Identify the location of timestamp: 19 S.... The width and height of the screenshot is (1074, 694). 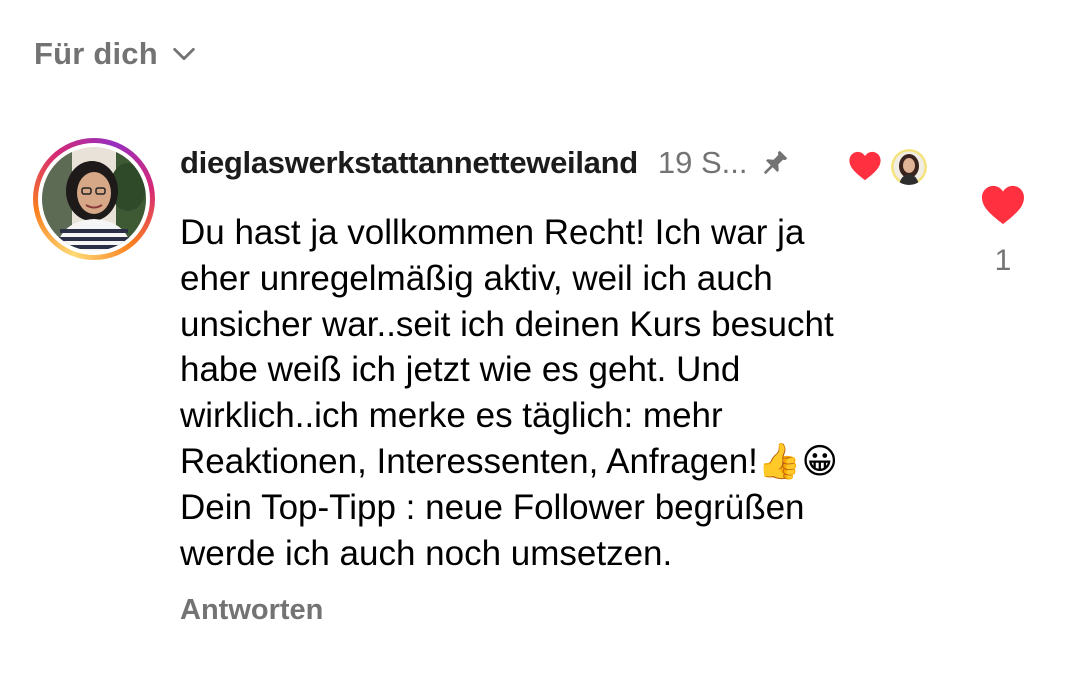
(702, 162).